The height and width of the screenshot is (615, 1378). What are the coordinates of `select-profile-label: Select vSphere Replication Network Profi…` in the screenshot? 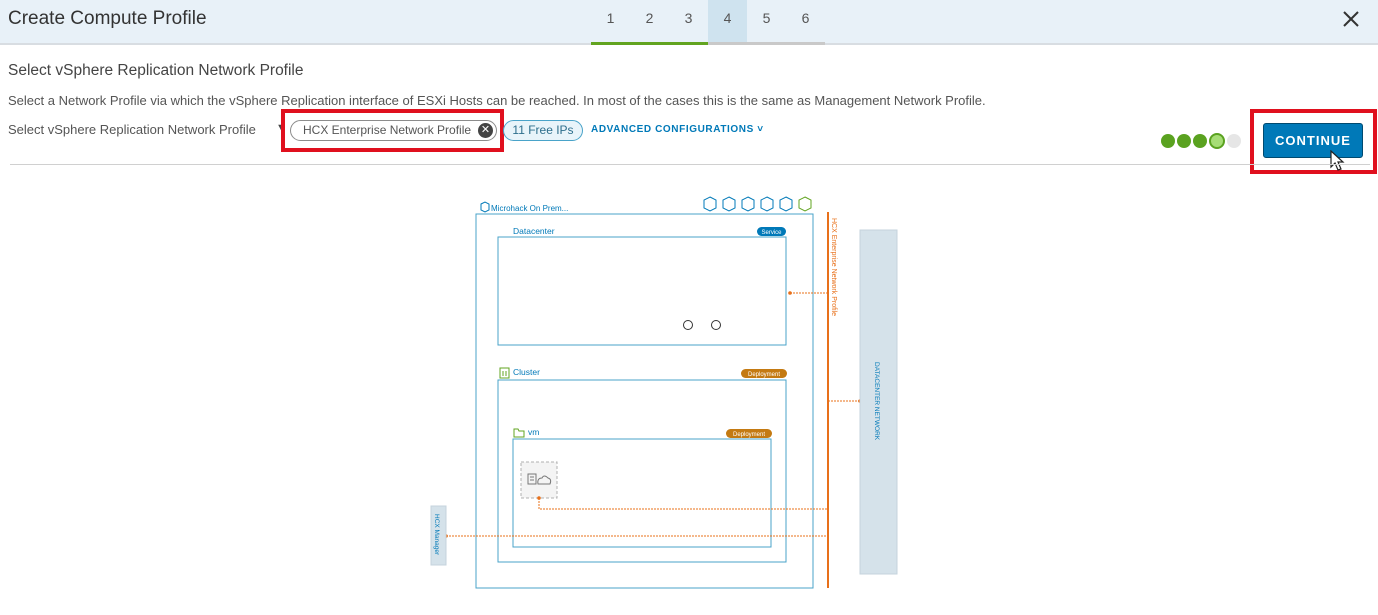 It's located at (132, 129).